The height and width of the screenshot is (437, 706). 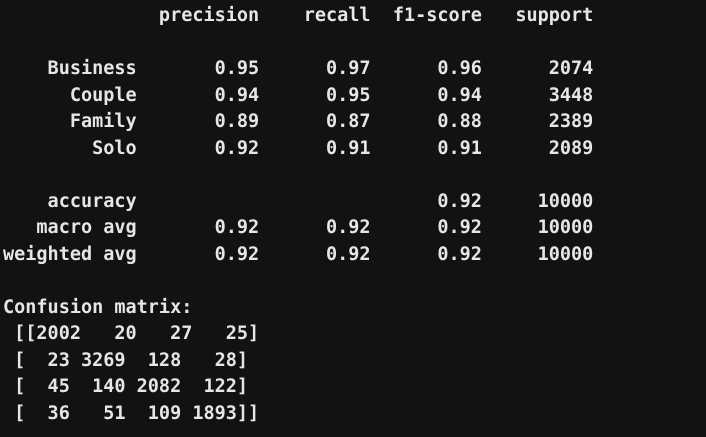 I want to click on report-row-couple: Couple 0.94 0.95 0.94 3448, so click(x=298, y=95).